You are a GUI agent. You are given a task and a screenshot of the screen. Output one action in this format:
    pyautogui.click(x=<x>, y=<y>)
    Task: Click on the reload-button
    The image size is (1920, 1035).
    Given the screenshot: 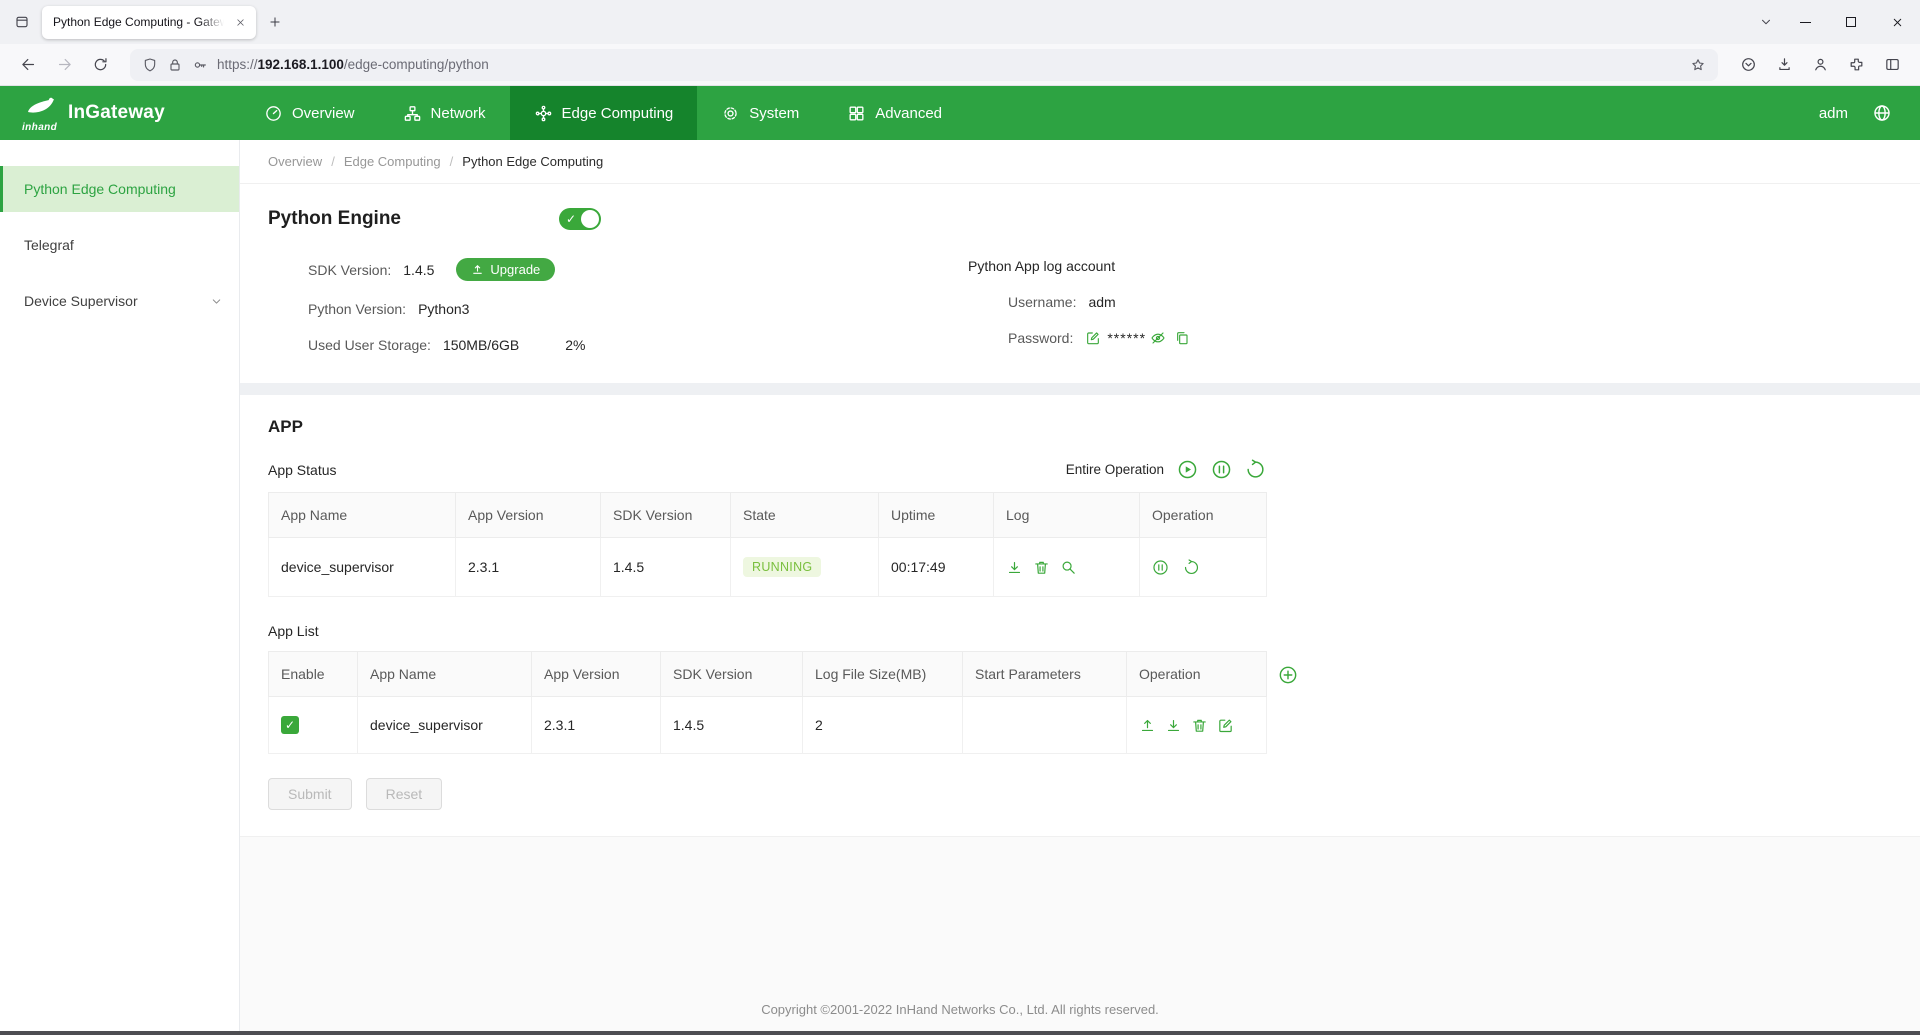 What is the action you would take?
    pyautogui.click(x=100, y=65)
    